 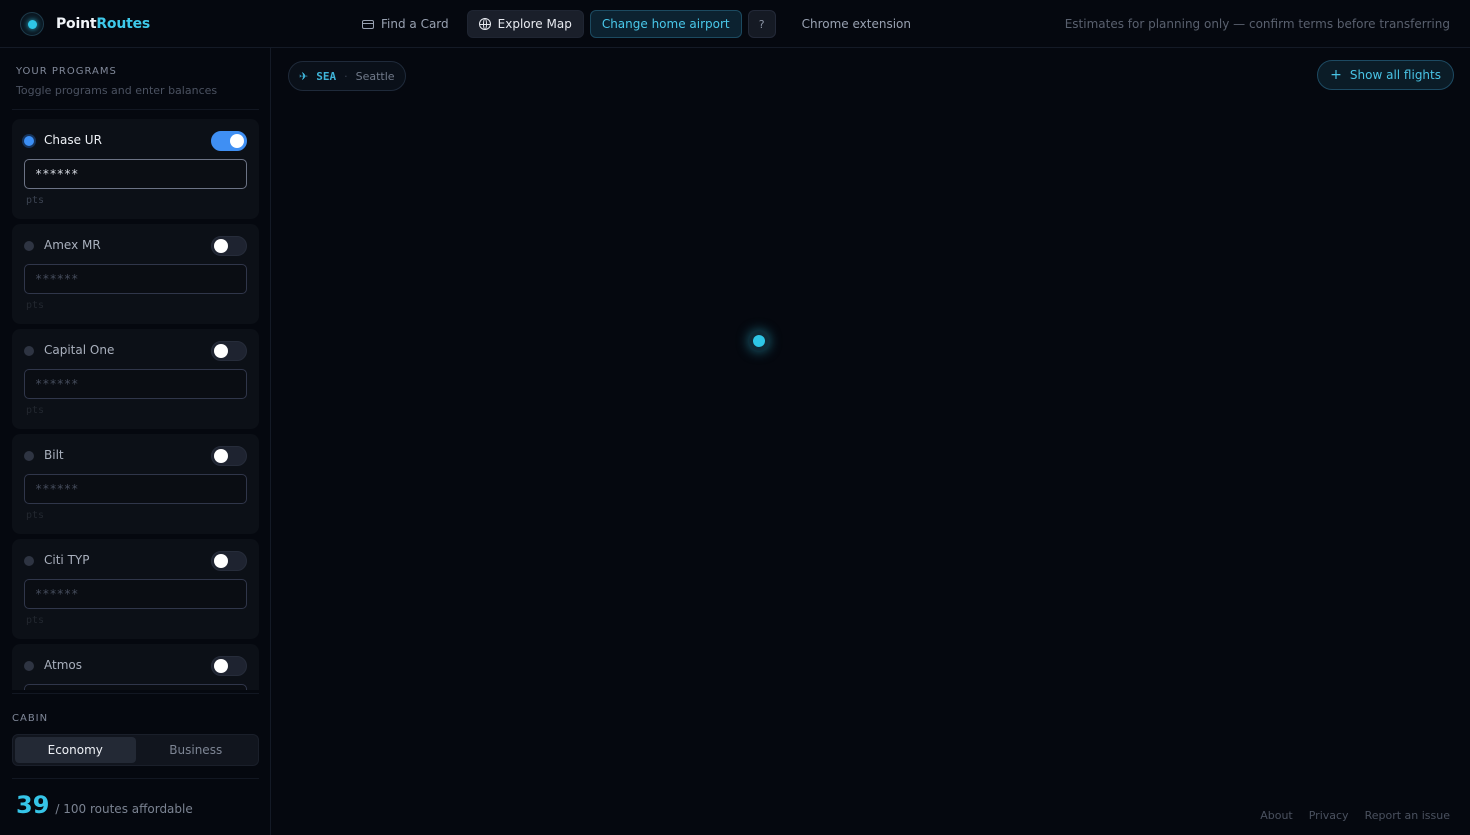 I want to click on program-card-atmos: Atmospts, so click(x=135, y=667).